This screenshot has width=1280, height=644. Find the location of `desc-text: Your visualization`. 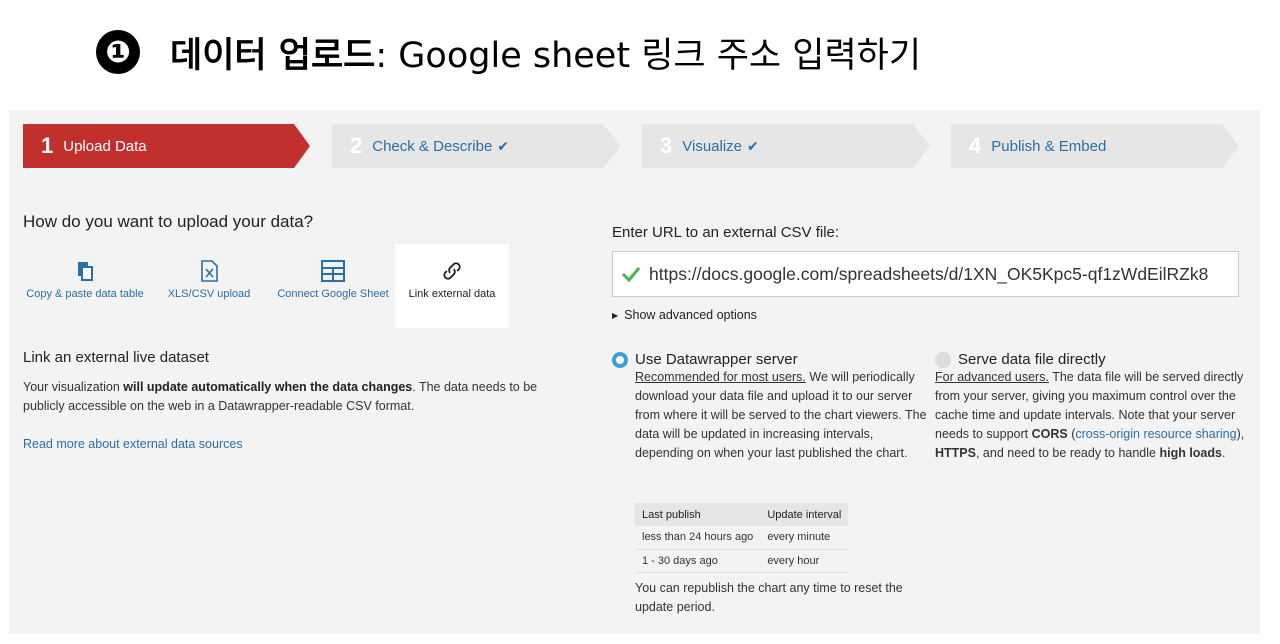

desc-text: Your visualization is located at coordinates (73, 387).